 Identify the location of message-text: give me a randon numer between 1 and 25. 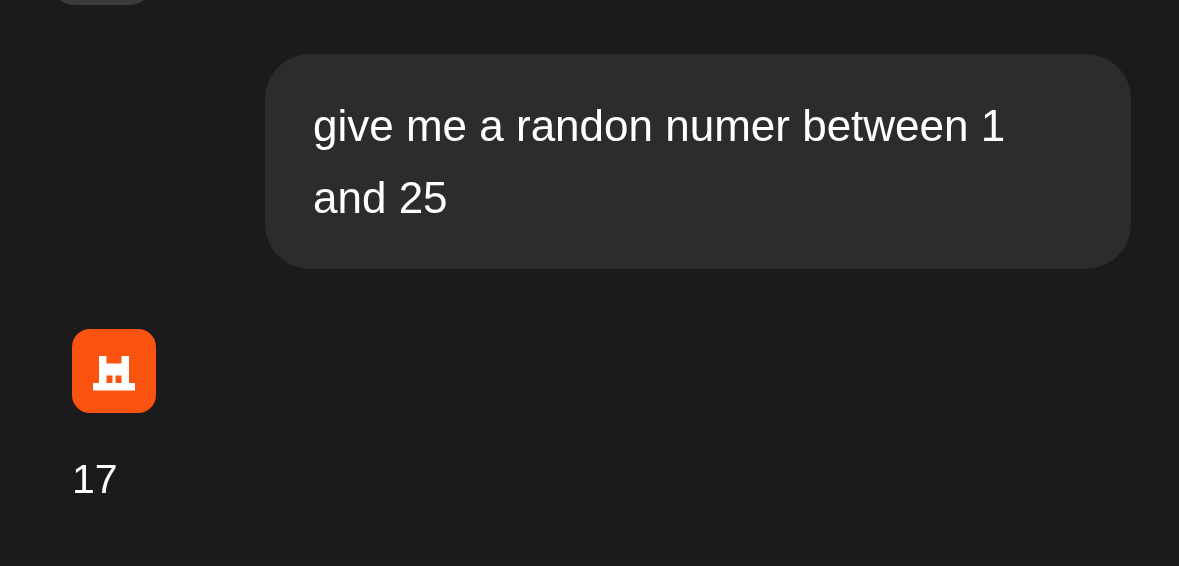
(660, 162).